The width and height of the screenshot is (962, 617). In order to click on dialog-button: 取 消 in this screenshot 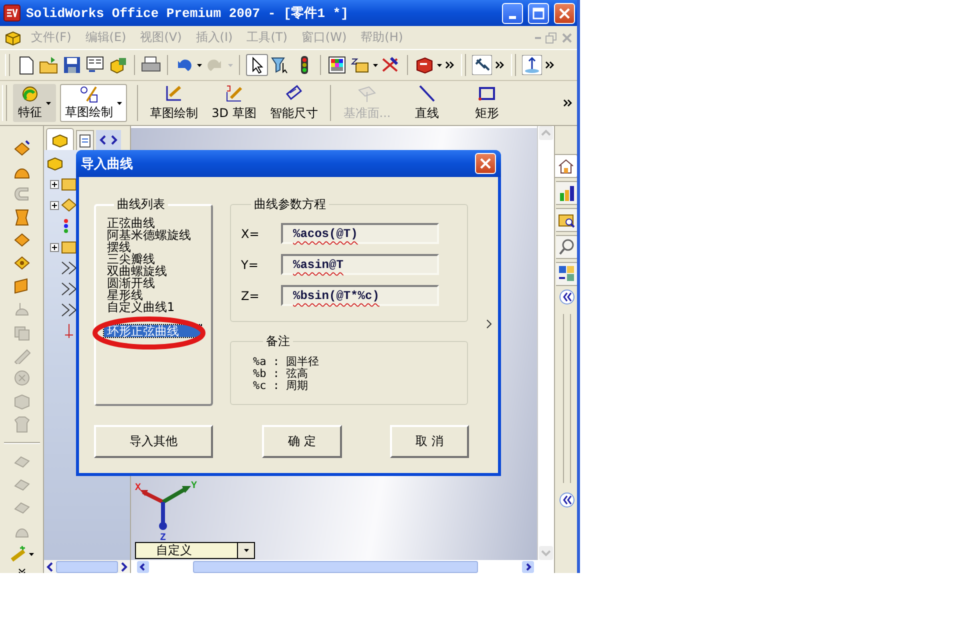, I will do `click(429, 441)`.